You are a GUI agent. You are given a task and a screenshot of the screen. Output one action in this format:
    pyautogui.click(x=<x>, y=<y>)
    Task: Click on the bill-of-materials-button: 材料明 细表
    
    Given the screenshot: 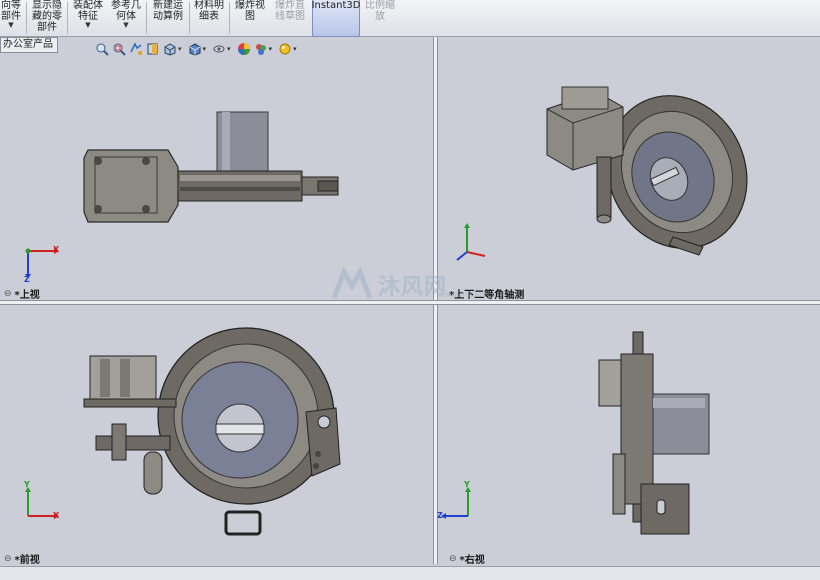 What is the action you would take?
    pyautogui.click(x=209, y=18)
    